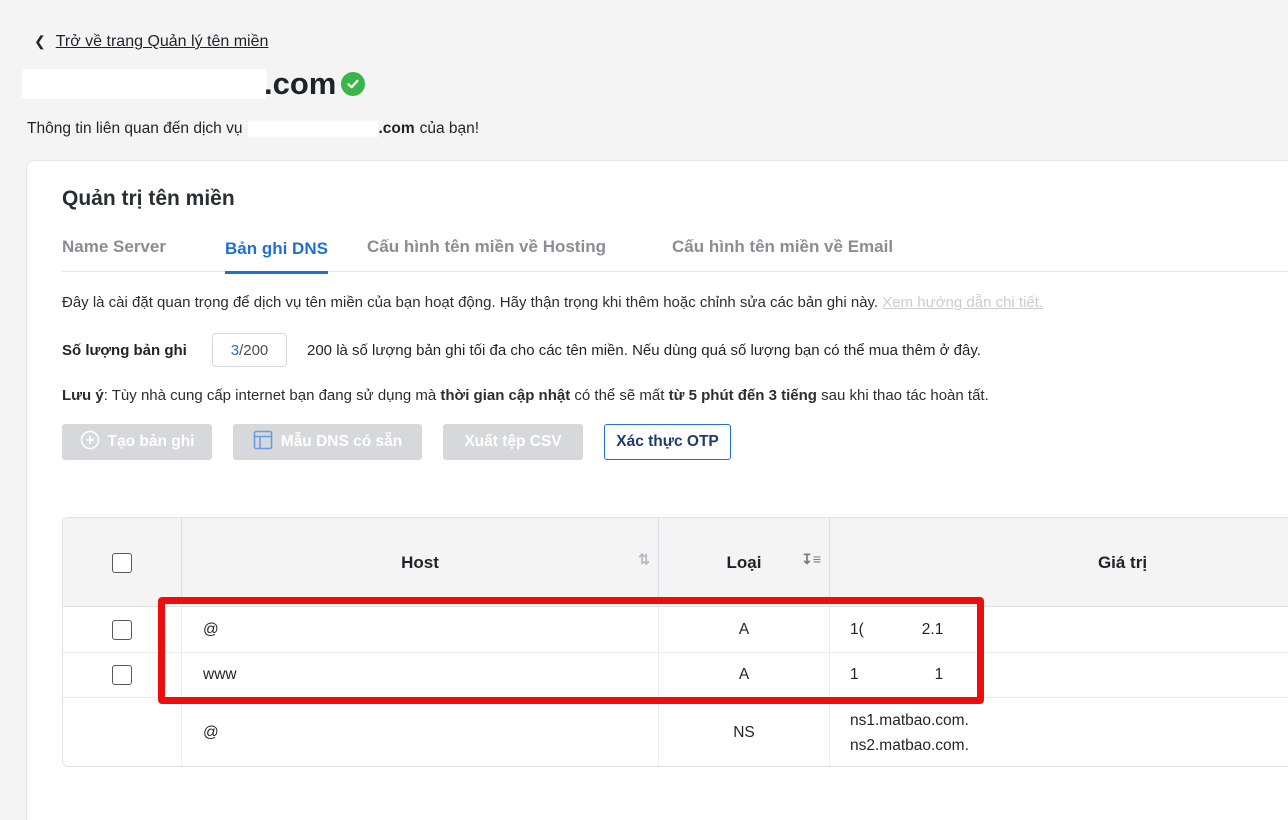 This screenshot has height=820, width=1288. I want to click on record-count-max: /200, so click(254, 350).